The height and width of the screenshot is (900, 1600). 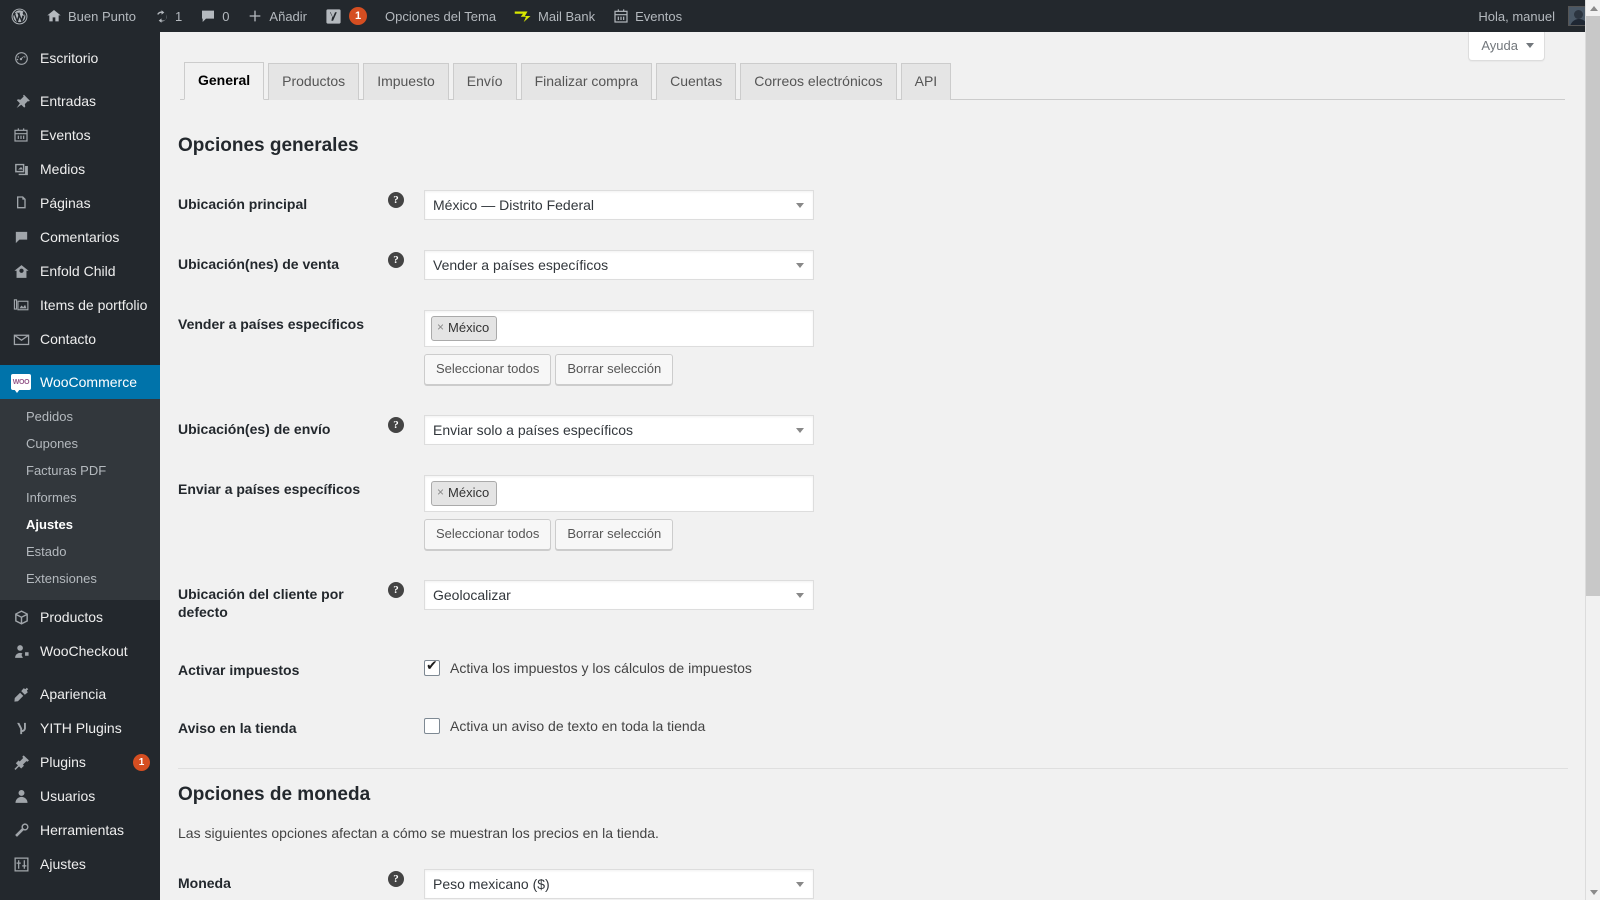 I want to click on menu-separator, so click(x=80, y=360).